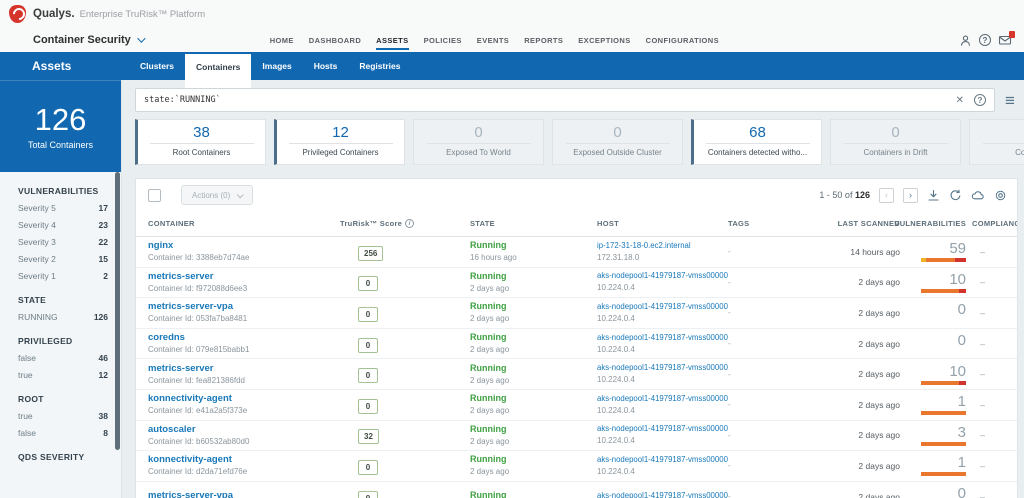 The image size is (1024, 498). What do you see at coordinates (63, 276) in the screenshot?
I see `filter-item: Severity 1 2` at bounding box center [63, 276].